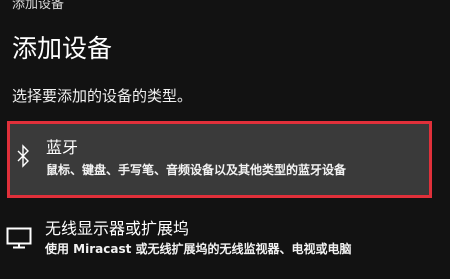 Image resolution: width=450 pixels, height=279 pixels. Describe the element at coordinates (102, 96) in the screenshot. I see `page-subtitle: 选择要添加的设备的类型。` at that location.